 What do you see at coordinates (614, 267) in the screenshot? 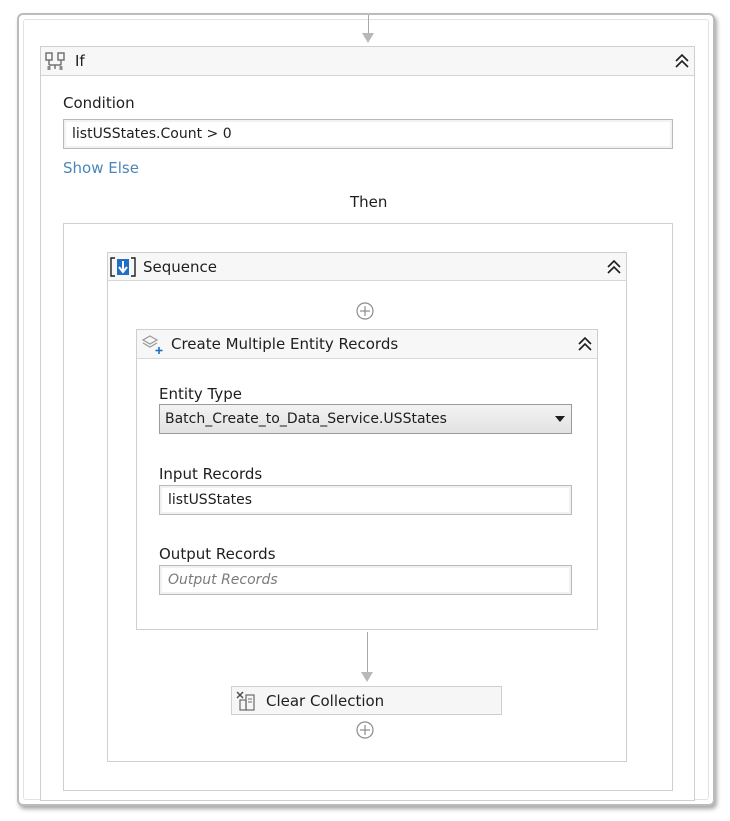
I see `sequence-collapse-chevron-icon` at bounding box center [614, 267].